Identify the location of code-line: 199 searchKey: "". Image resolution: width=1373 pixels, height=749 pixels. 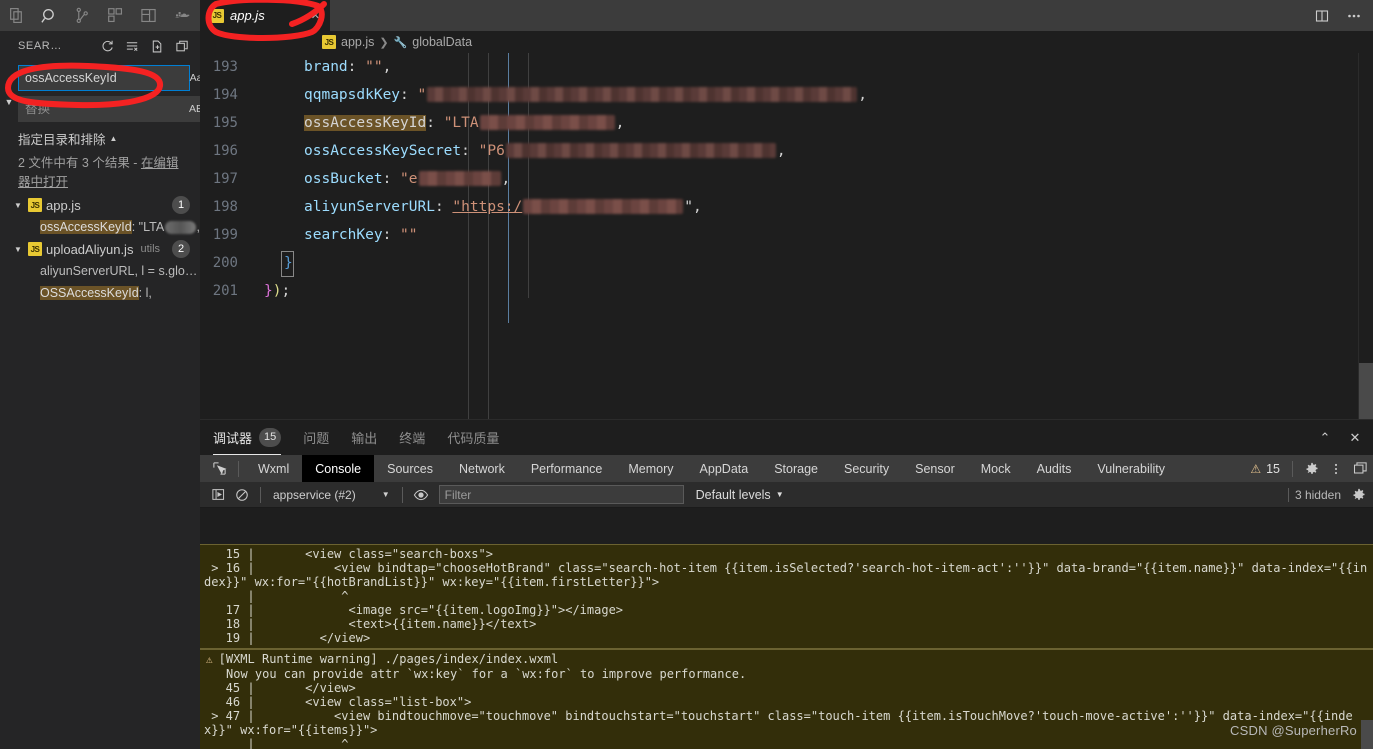
(786, 235).